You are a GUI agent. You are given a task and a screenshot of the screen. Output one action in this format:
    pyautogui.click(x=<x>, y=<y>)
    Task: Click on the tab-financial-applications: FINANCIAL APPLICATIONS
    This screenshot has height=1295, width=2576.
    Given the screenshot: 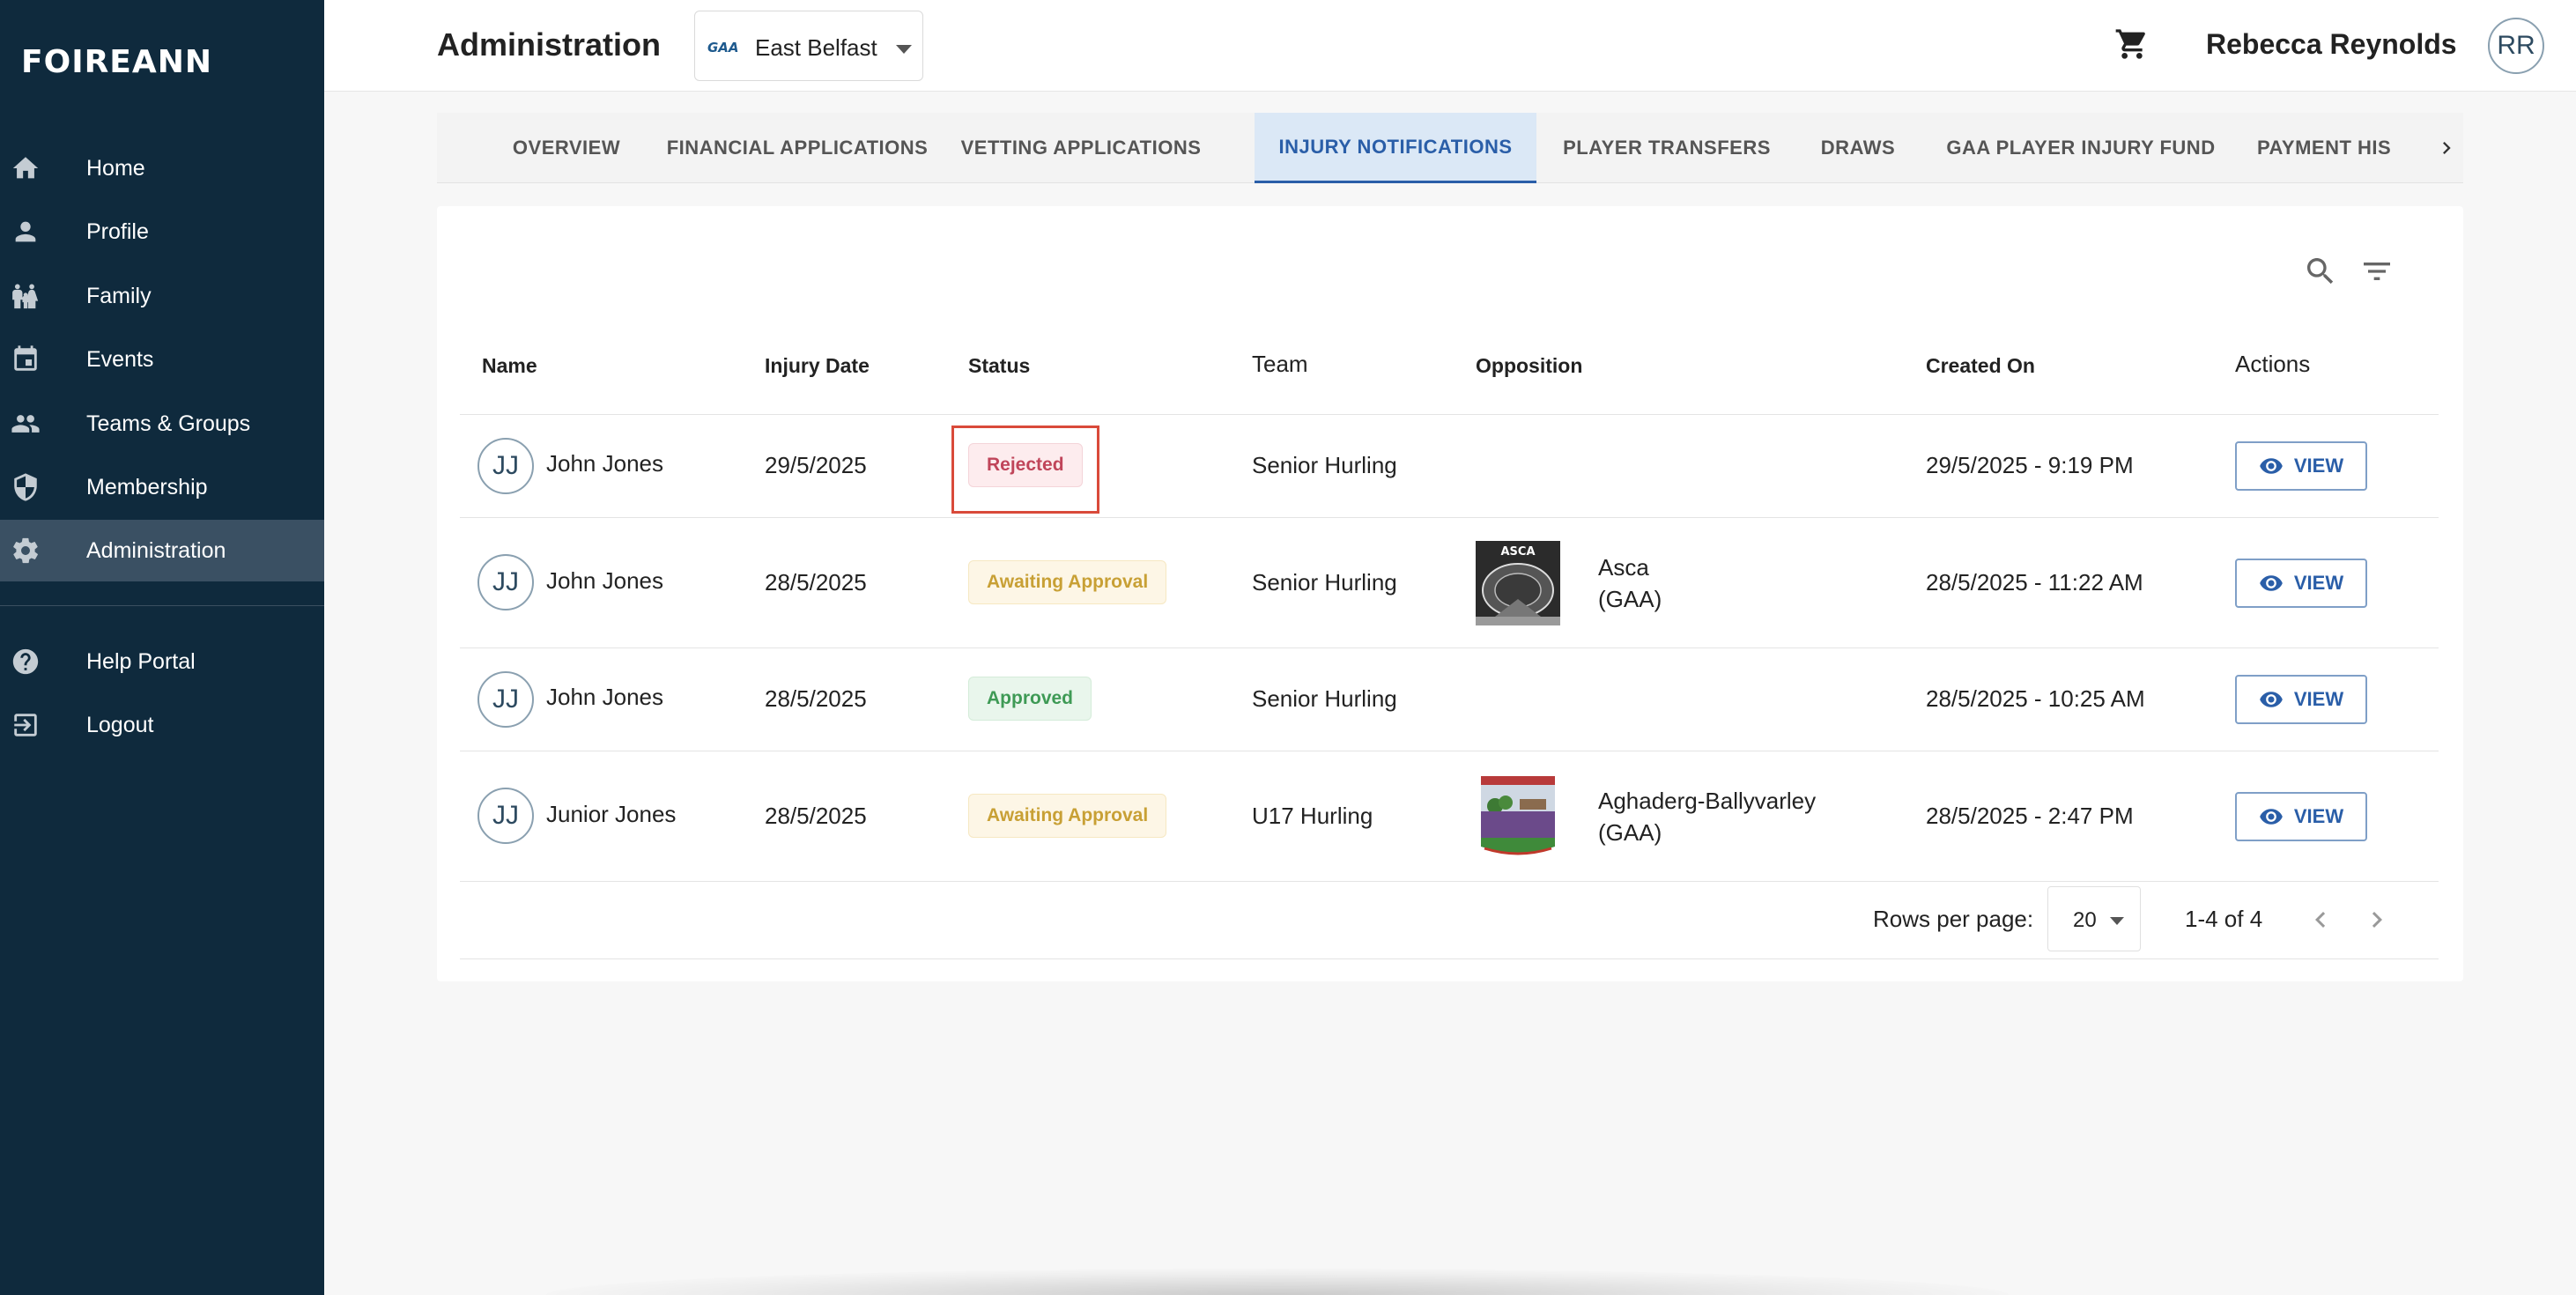 What is the action you would take?
    pyautogui.click(x=797, y=148)
    